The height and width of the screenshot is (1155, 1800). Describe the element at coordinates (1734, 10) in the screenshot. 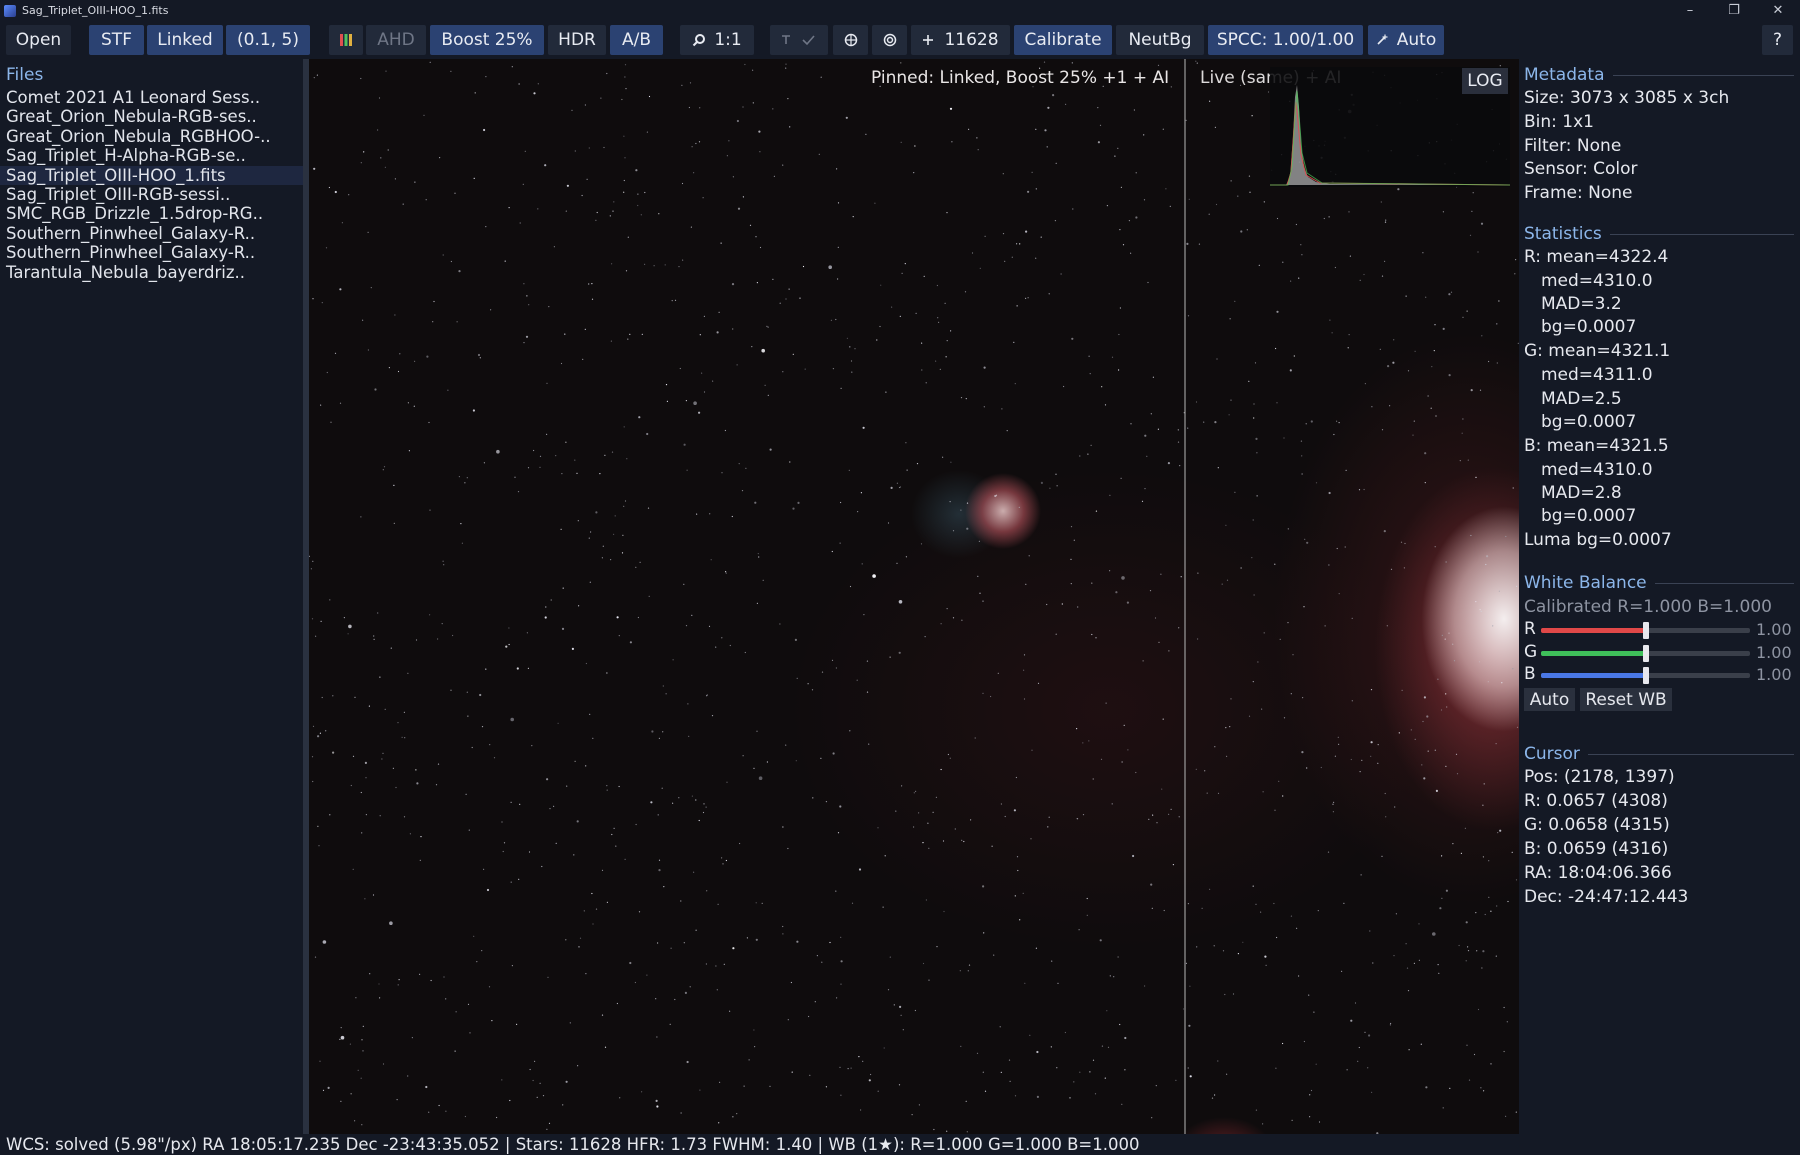

I see `restore-icon: ❐` at that location.